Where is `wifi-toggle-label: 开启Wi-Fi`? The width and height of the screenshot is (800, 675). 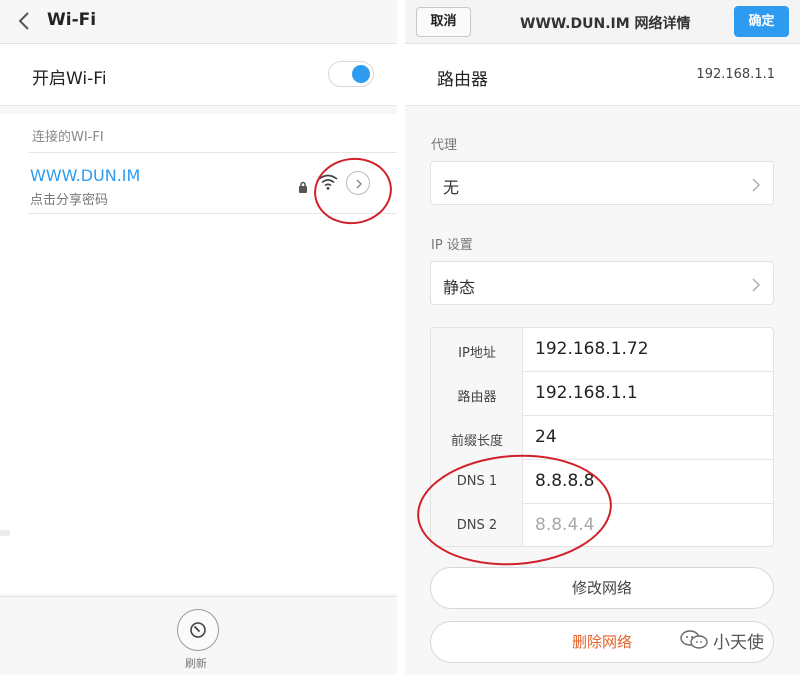 wifi-toggle-label: 开启Wi-Fi is located at coordinates (69, 79).